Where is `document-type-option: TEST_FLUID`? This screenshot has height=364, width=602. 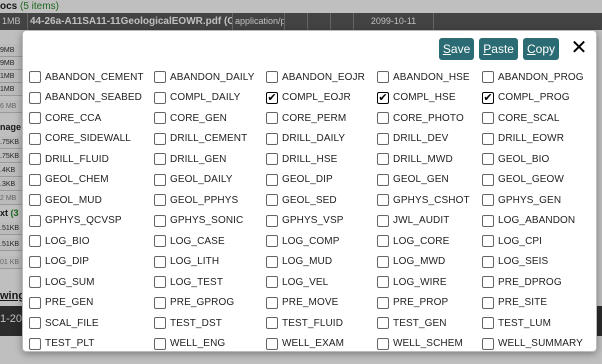
document-type-option: TEST_FLUID is located at coordinates (321, 323).